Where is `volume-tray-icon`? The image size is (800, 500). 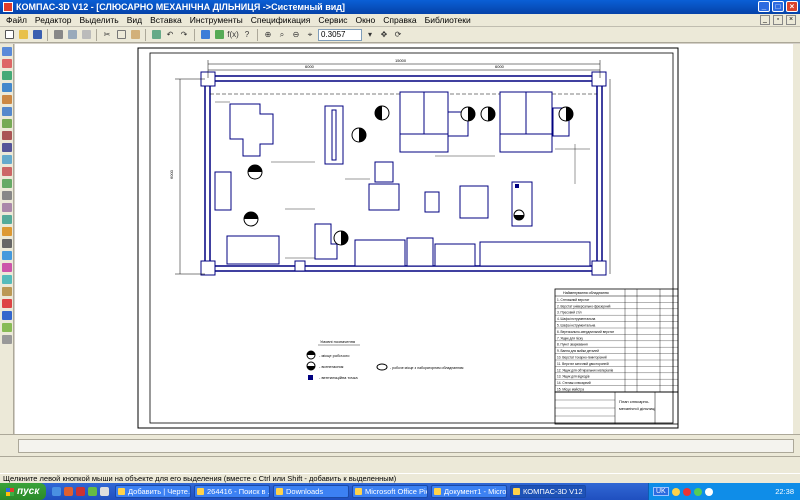
volume-tray-icon is located at coordinates (708, 491).